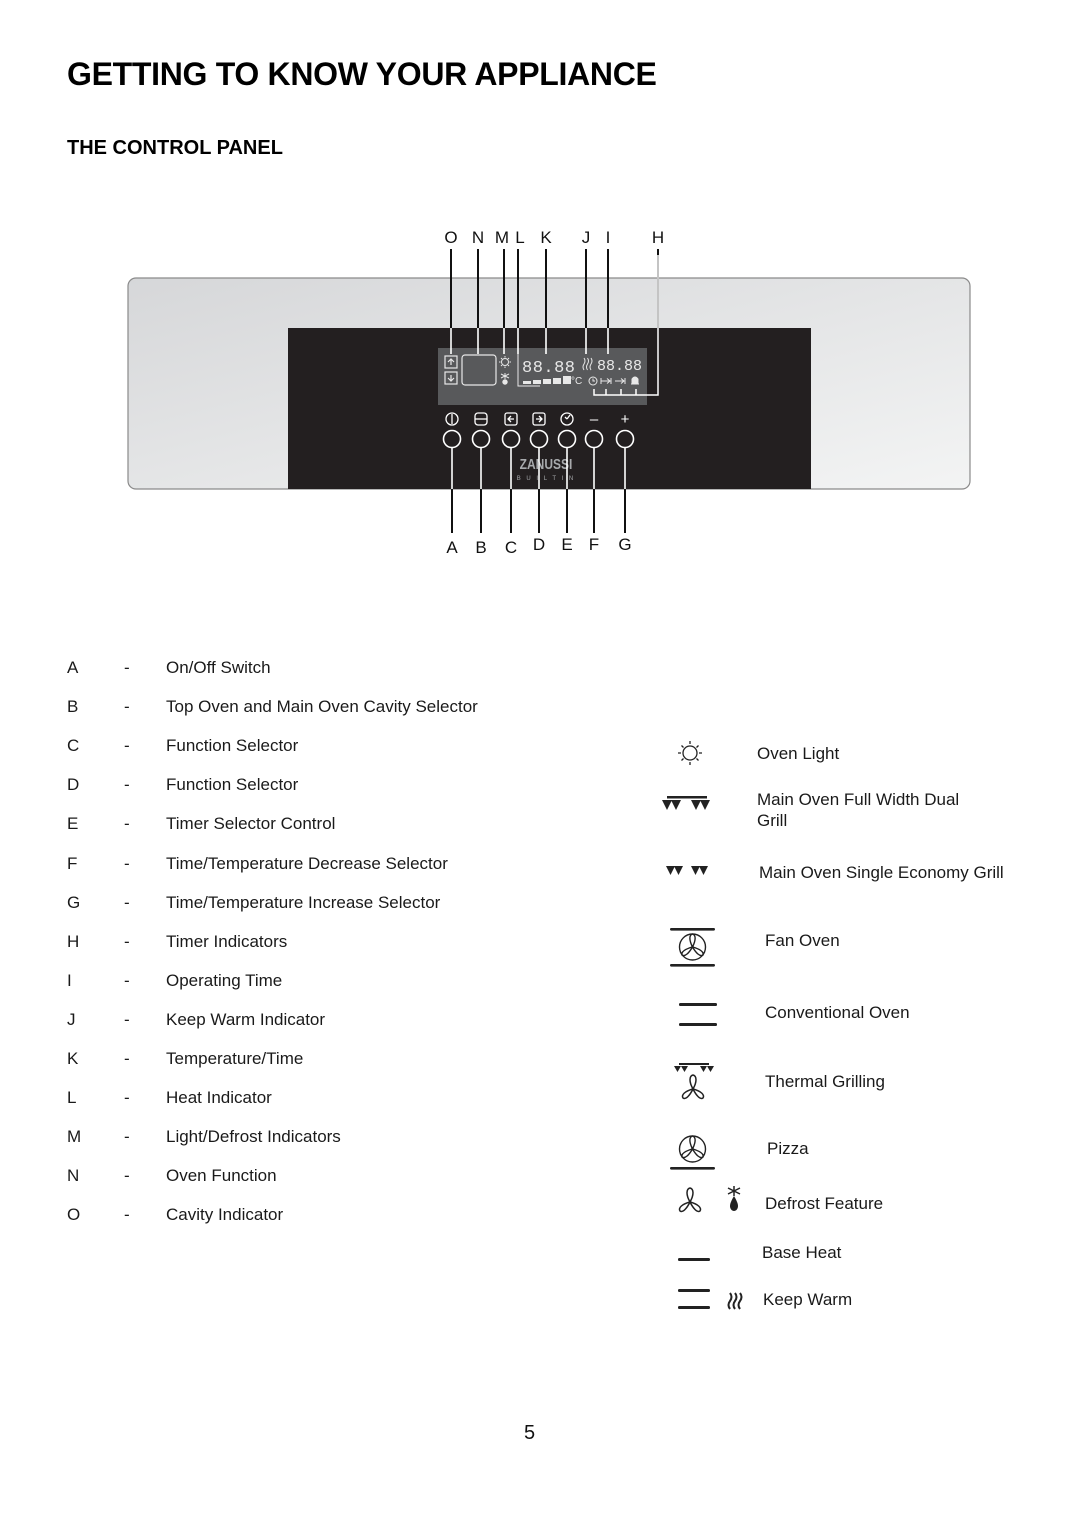  Describe the element at coordinates (227, 941) in the screenshot. I see `legend-description: Timer Indicators` at that location.